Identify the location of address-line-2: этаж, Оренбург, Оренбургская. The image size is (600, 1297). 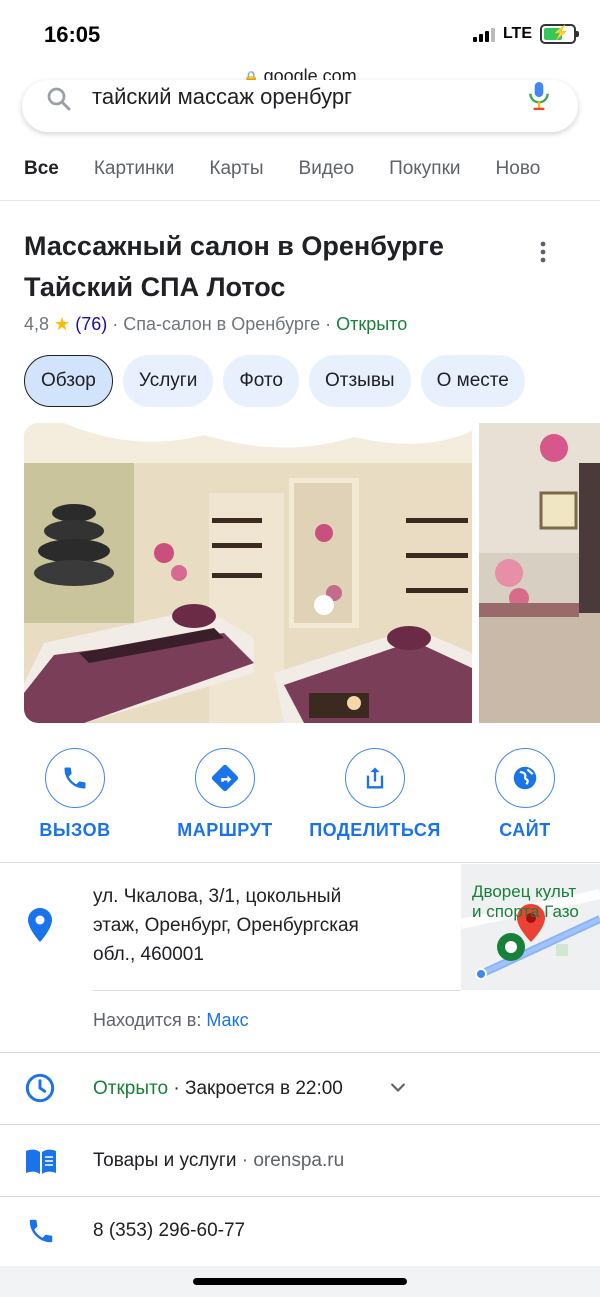
(226, 925).